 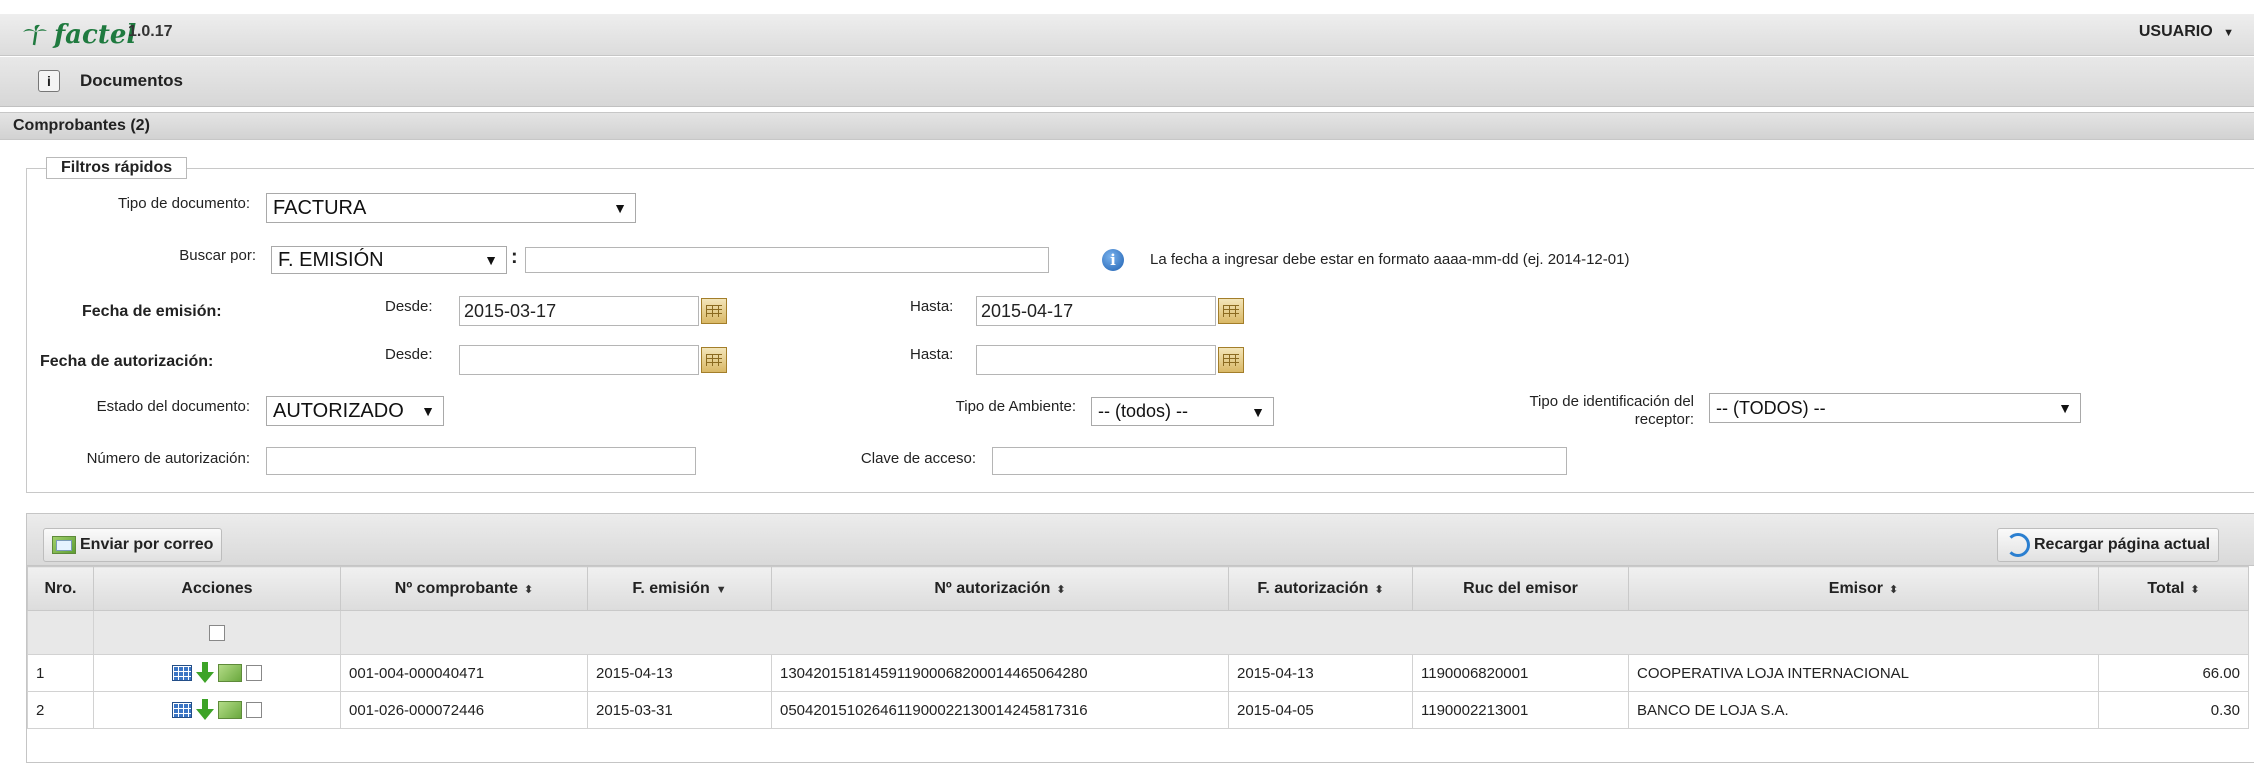 What do you see at coordinates (1863, 673) in the screenshot?
I see `issuer-name: COOPERATIVA LOJA INTERNACIONAL` at bounding box center [1863, 673].